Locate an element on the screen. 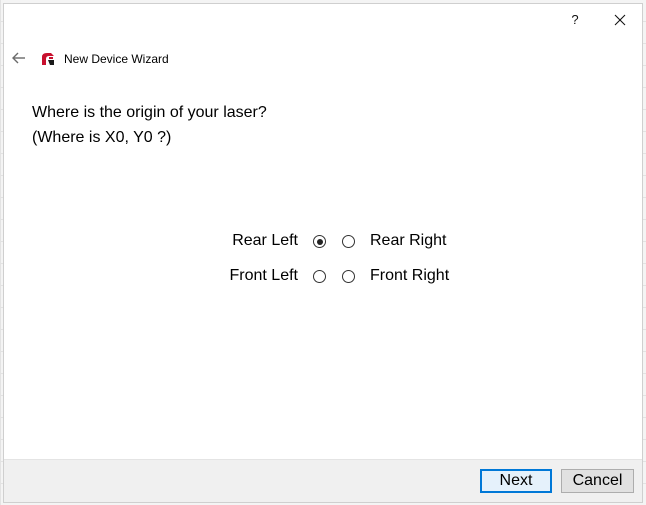  question-line-2: (Where is X0, Y0 ?) is located at coordinates (102, 137).